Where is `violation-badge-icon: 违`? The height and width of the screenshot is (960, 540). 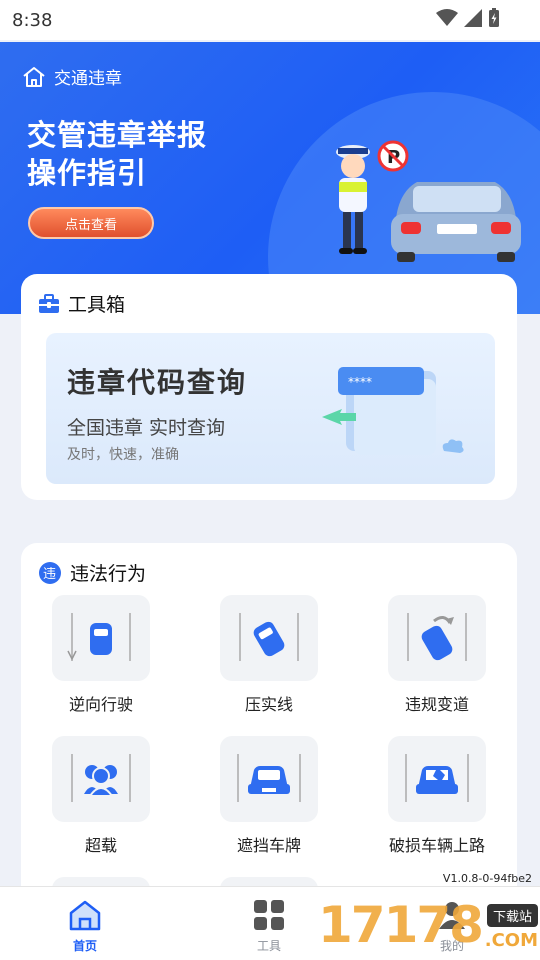
violation-badge-icon: 违 is located at coordinates (50, 572).